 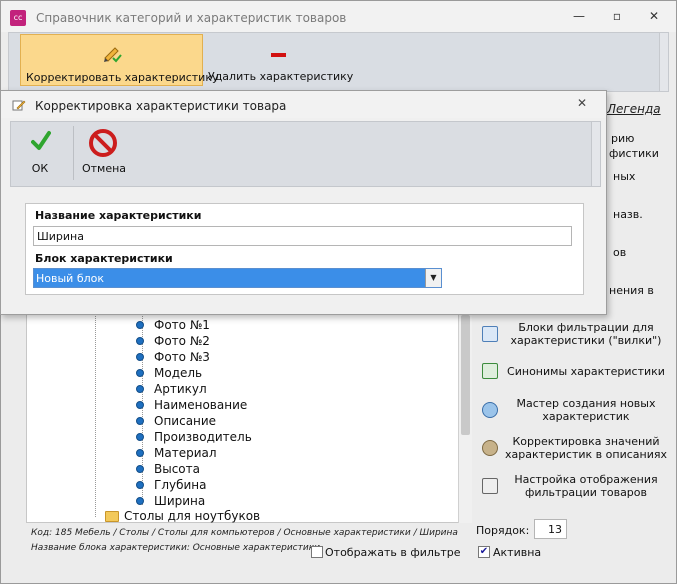 What do you see at coordinates (192, 516) in the screenshot?
I see `tree-folder-label: Столы для ноутбуков` at bounding box center [192, 516].